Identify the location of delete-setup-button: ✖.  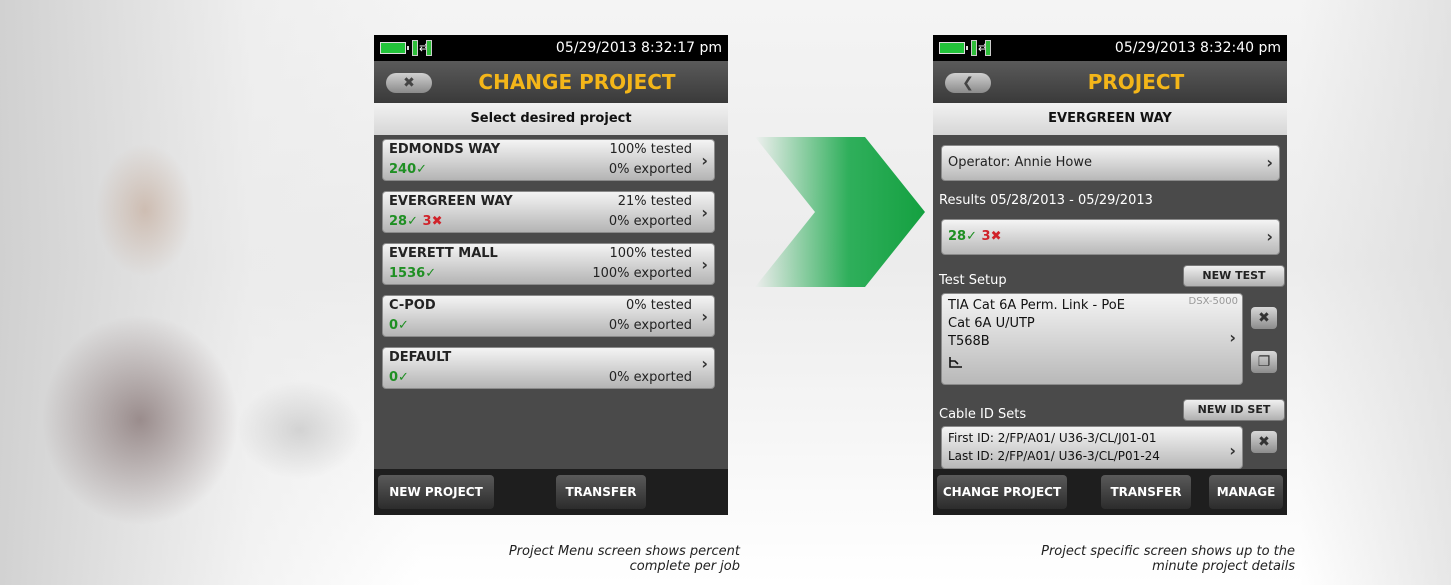
(1264, 318).